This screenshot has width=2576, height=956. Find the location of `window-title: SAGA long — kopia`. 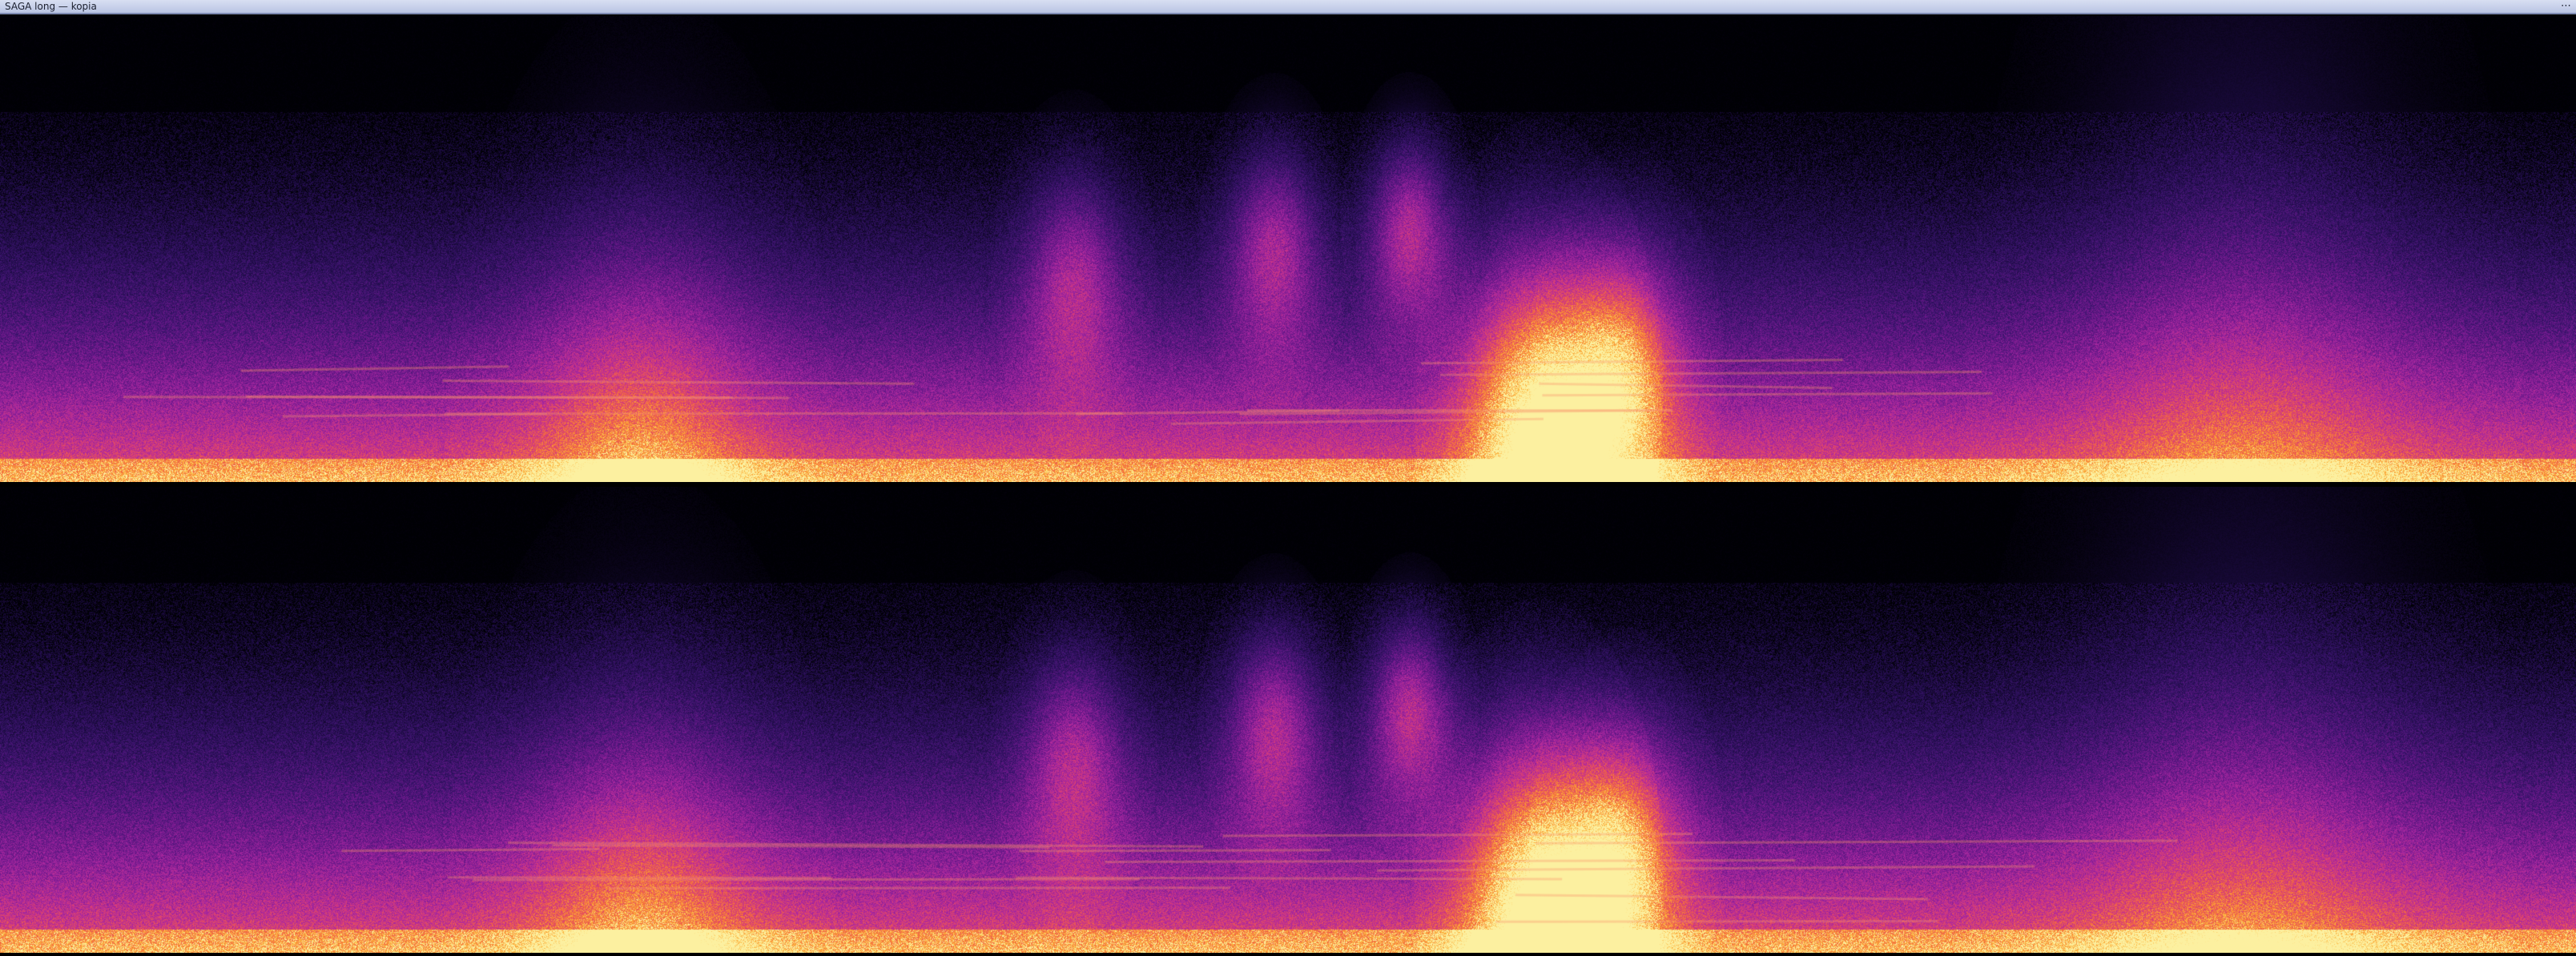

window-title: SAGA long — kopia is located at coordinates (51, 6).